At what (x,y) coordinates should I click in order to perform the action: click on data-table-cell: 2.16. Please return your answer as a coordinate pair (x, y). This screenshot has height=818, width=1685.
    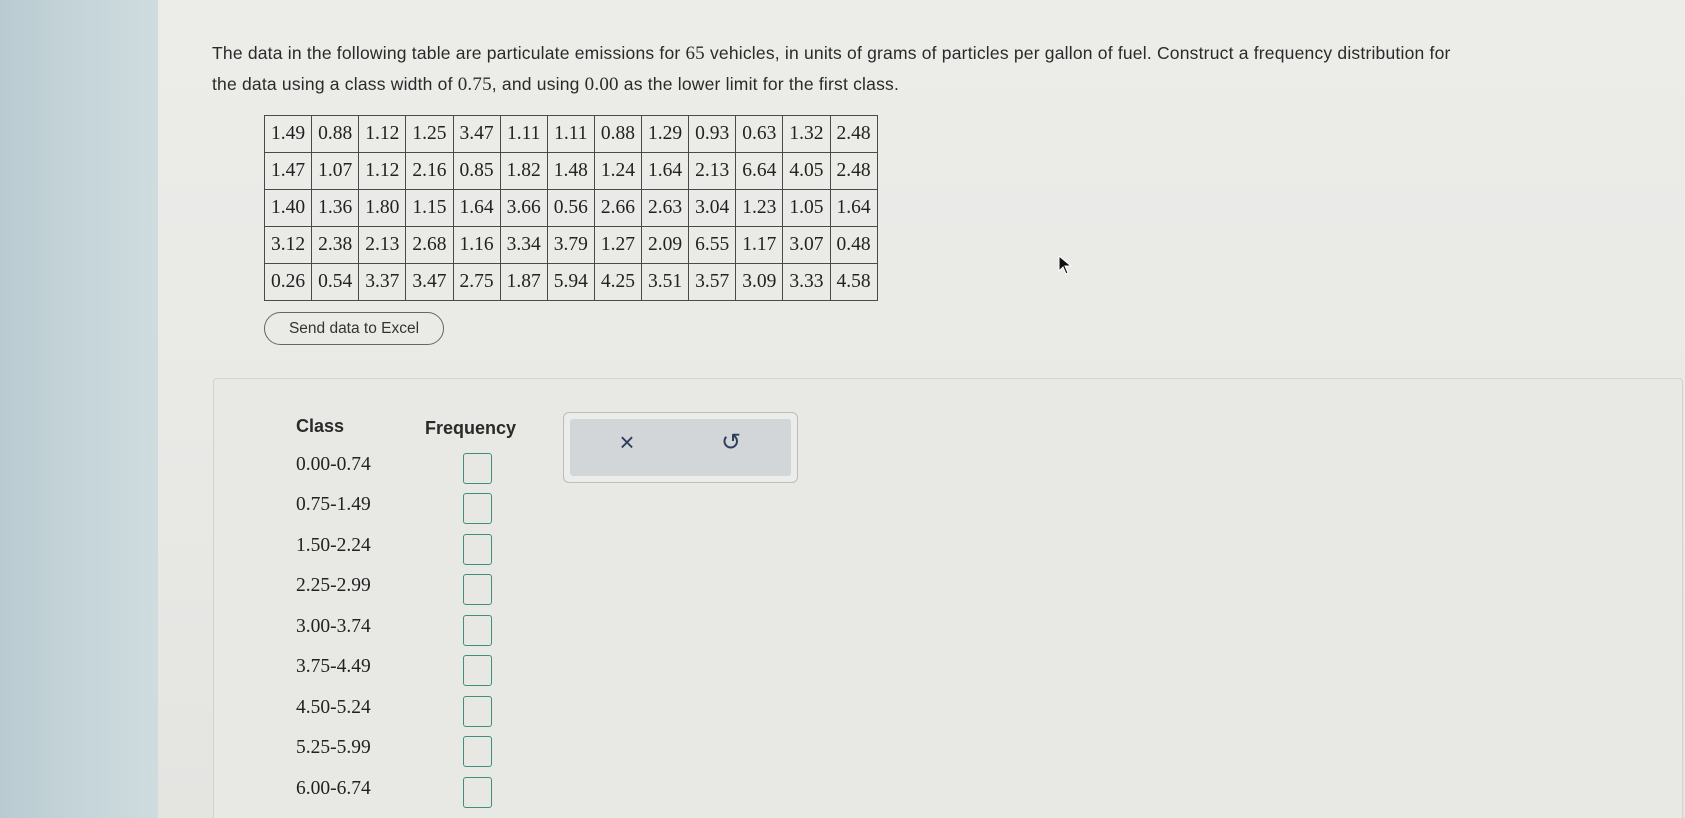
    Looking at the image, I should click on (429, 171).